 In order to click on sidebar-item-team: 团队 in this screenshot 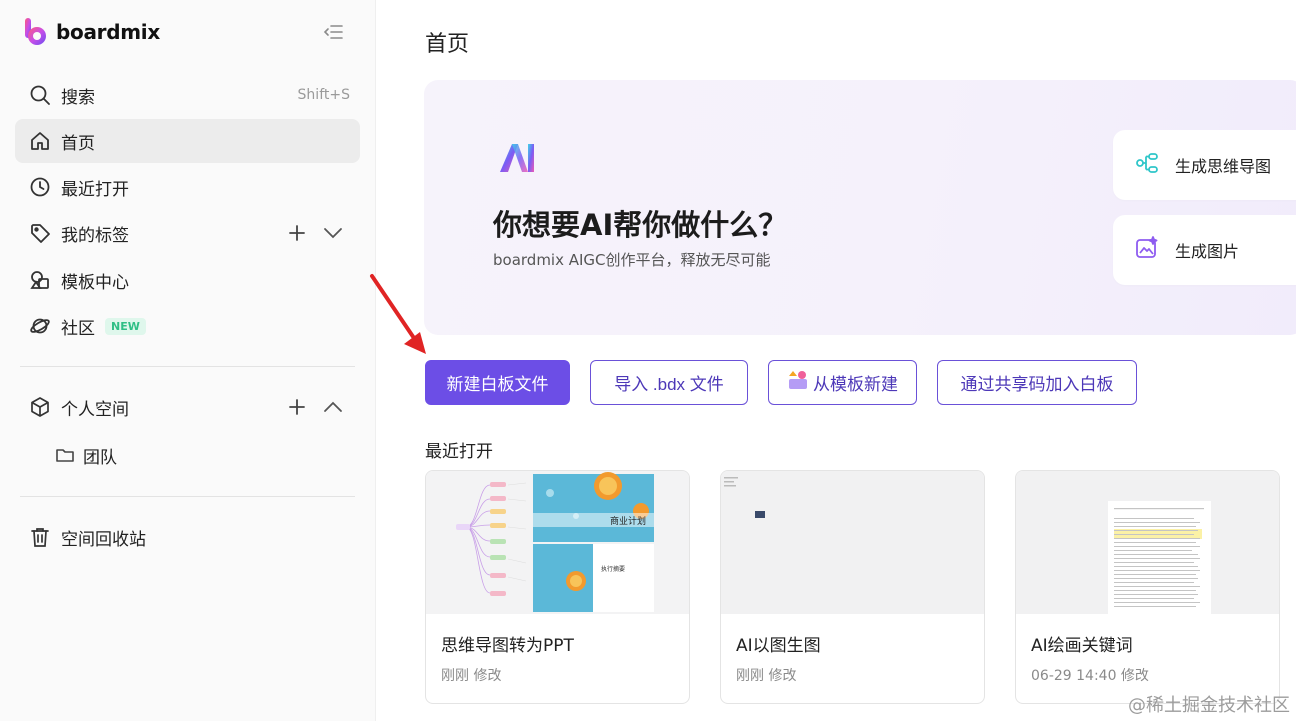, I will do `click(86, 455)`.